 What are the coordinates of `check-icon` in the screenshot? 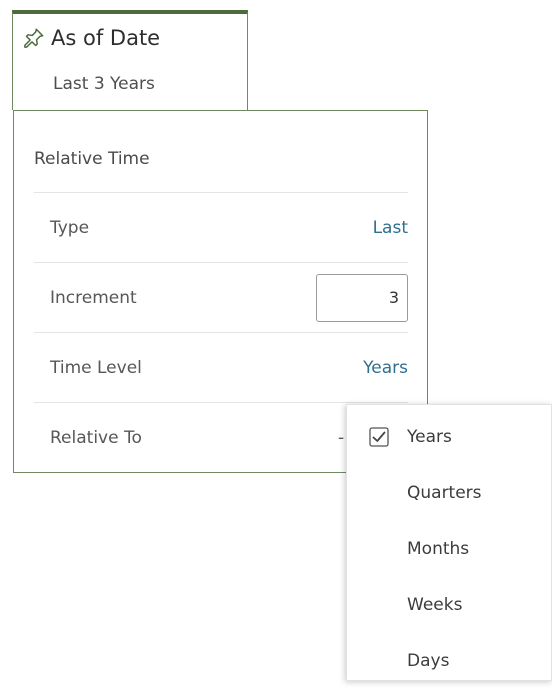 It's located at (379, 437).